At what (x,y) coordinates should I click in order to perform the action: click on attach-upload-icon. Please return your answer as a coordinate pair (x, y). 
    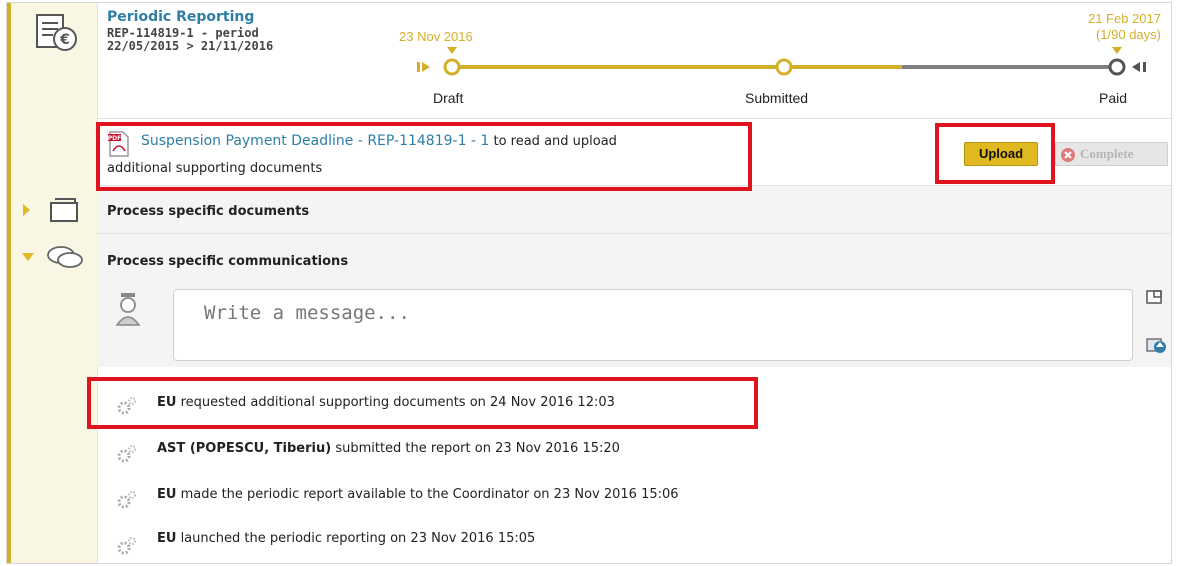
    Looking at the image, I should click on (1156, 345).